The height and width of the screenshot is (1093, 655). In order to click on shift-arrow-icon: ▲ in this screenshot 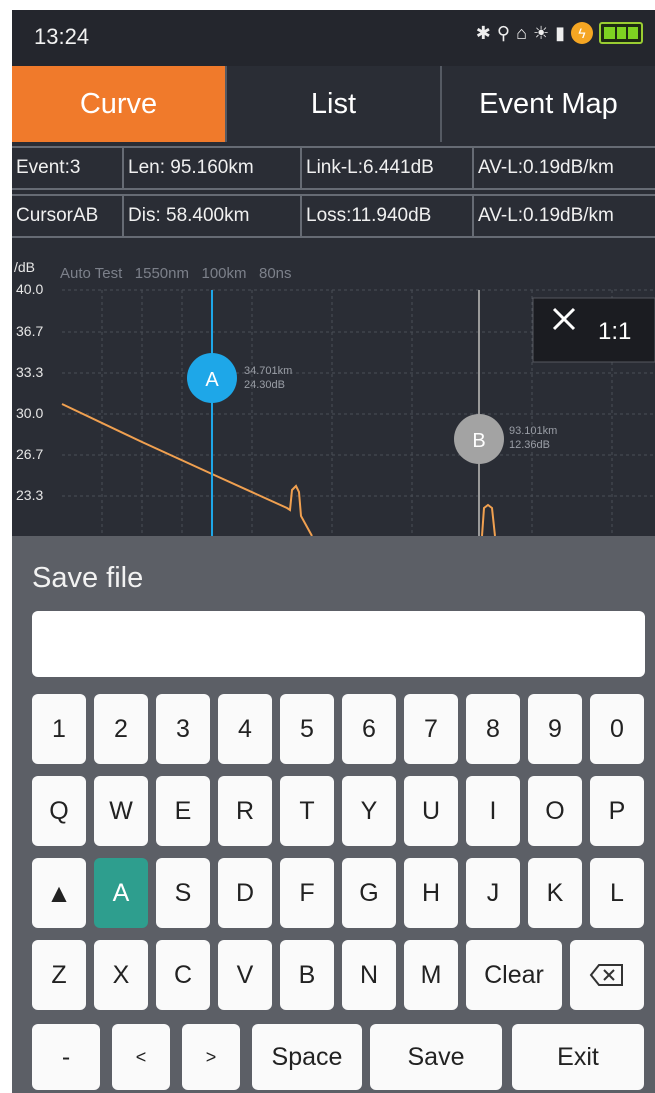, I will do `click(59, 892)`.